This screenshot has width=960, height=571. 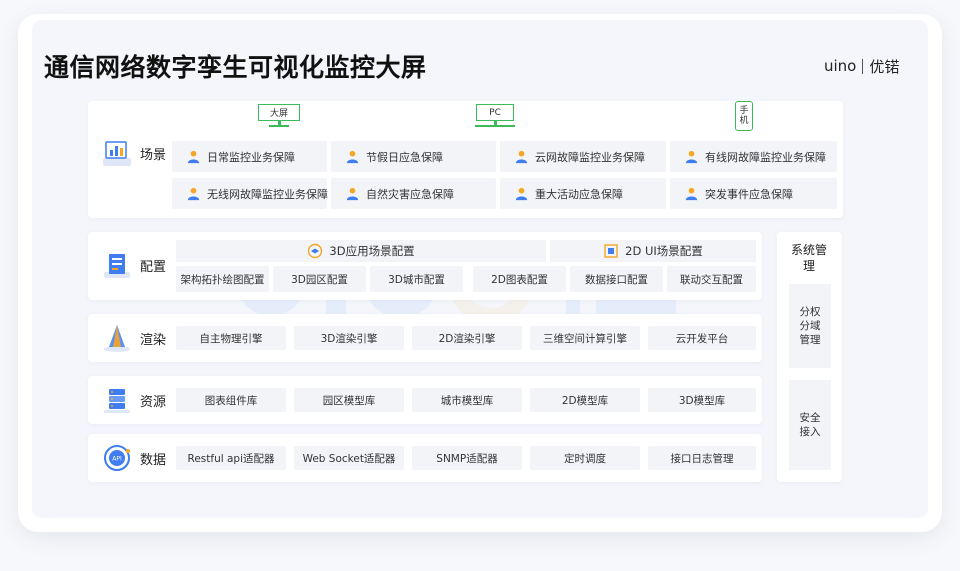 I want to click on ui-2d-icon, so click(x=611, y=251).